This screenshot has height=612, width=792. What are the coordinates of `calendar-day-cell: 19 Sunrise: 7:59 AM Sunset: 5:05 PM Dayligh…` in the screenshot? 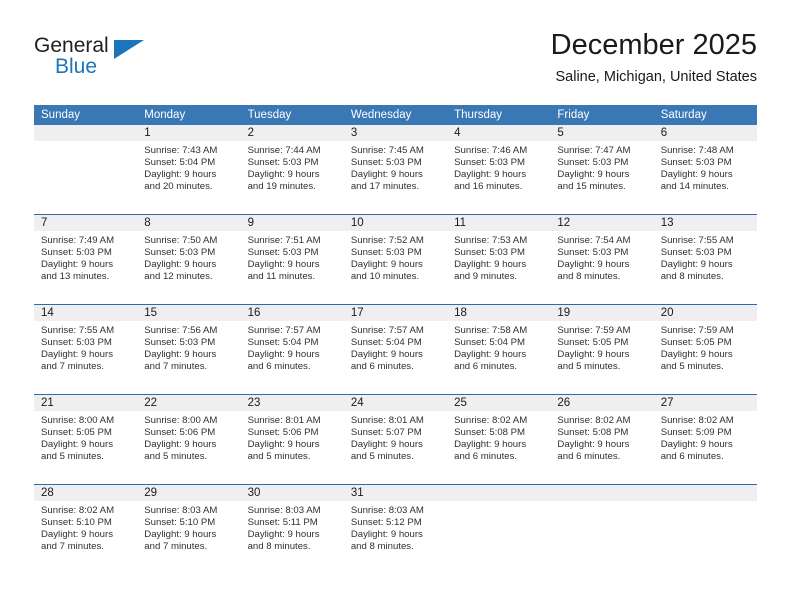 It's located at (602, 349).